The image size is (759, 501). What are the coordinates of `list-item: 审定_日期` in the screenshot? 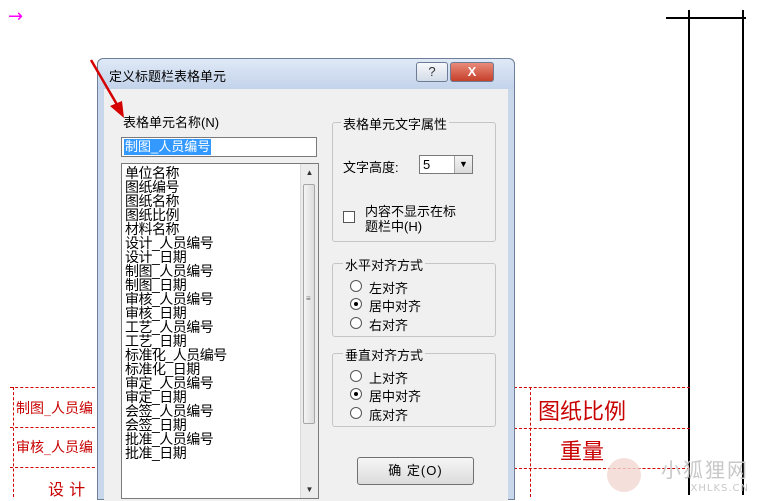 It's located at (211, 397).